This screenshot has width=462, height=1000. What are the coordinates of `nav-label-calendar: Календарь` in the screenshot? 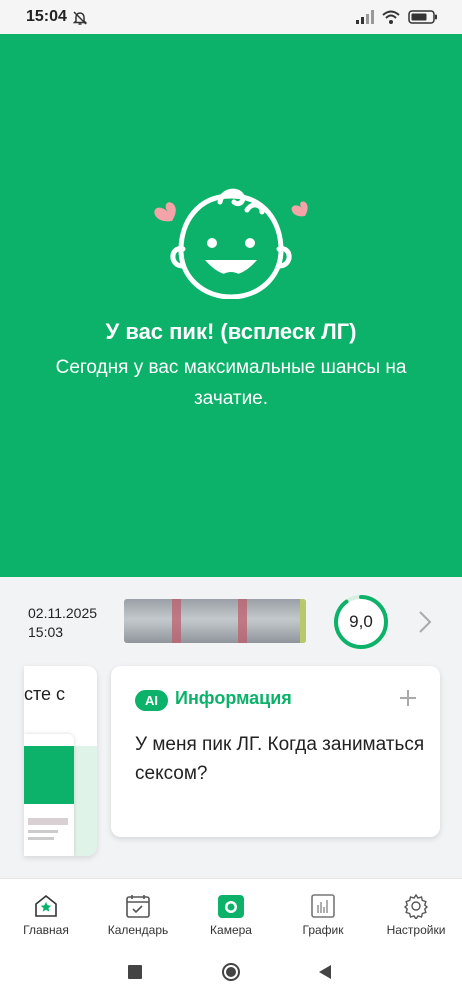 It's located at (138, 930).